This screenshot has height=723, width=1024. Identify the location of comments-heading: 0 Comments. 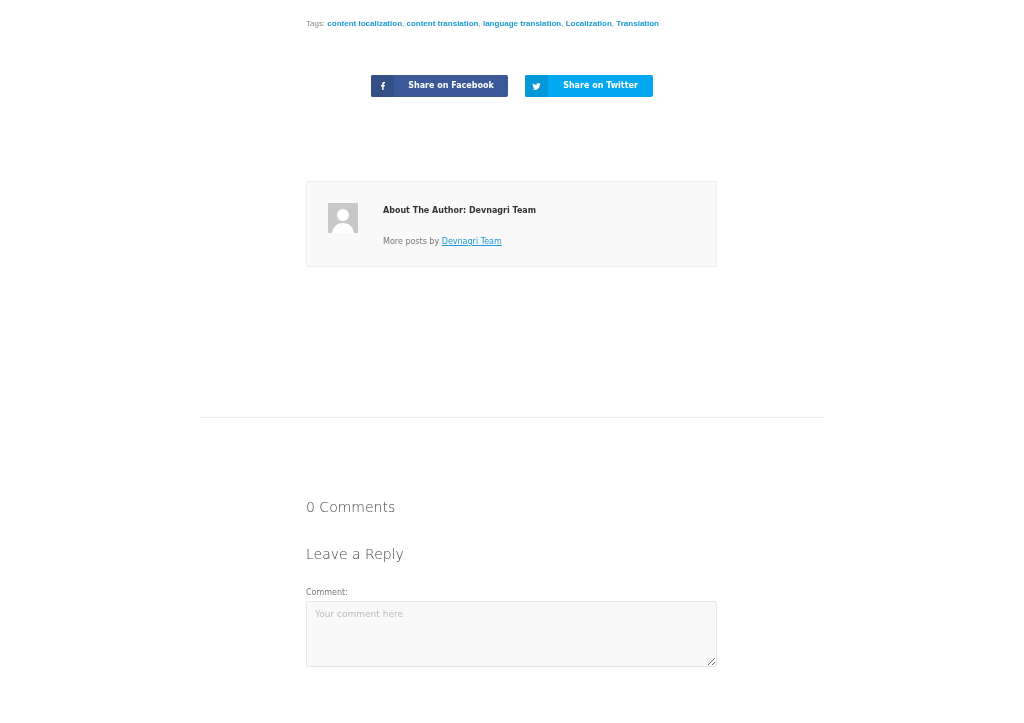
(351, 507).